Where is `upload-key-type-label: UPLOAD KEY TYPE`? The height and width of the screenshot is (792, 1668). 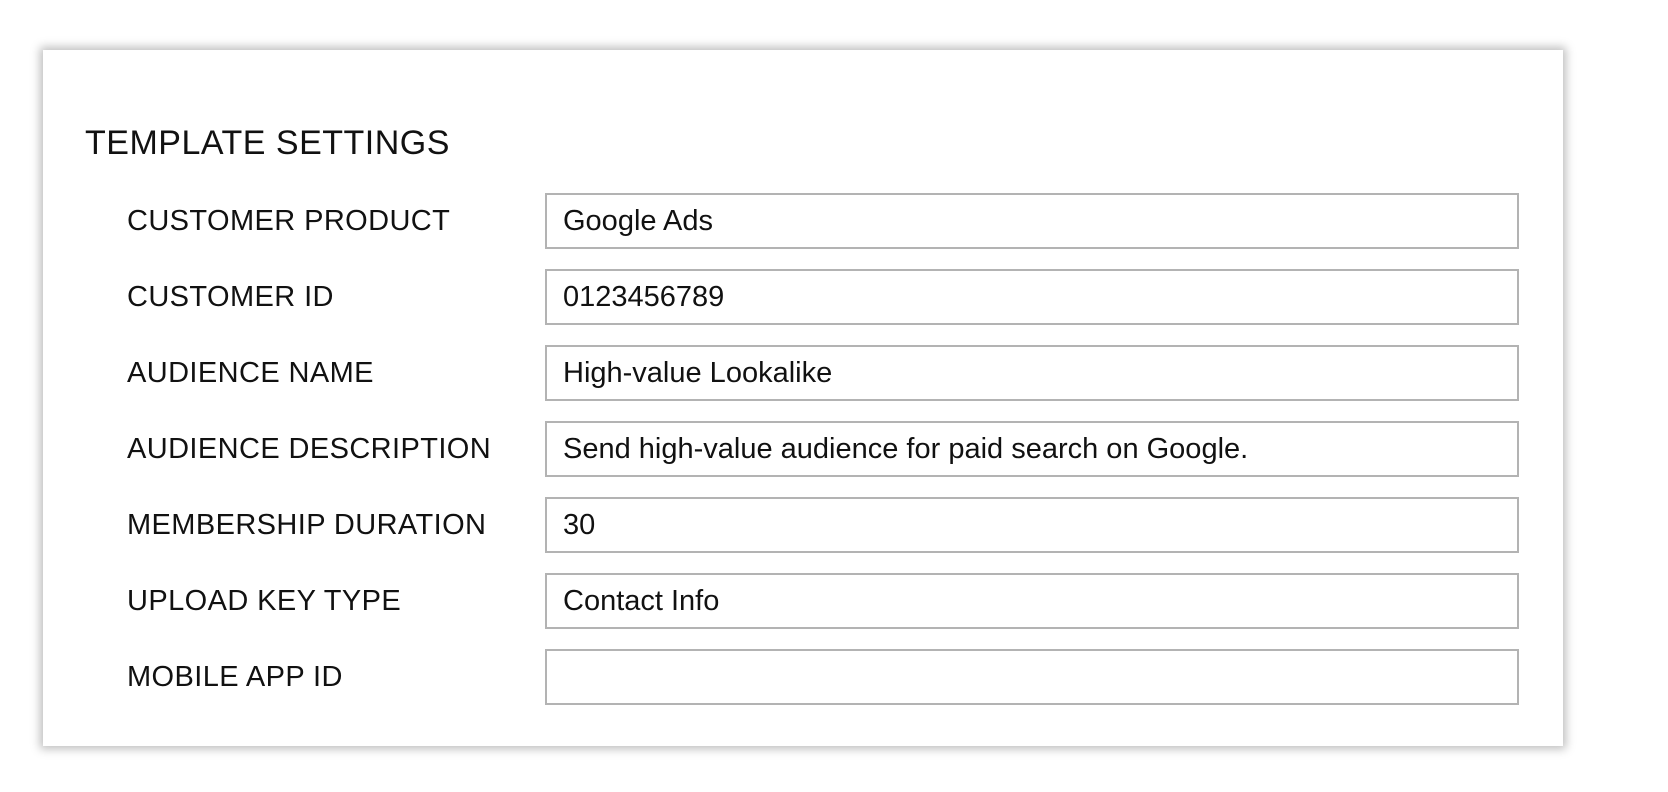 upload-key-type-label: UPLOAD KEY TYPE is located at coordinates (264, 601).